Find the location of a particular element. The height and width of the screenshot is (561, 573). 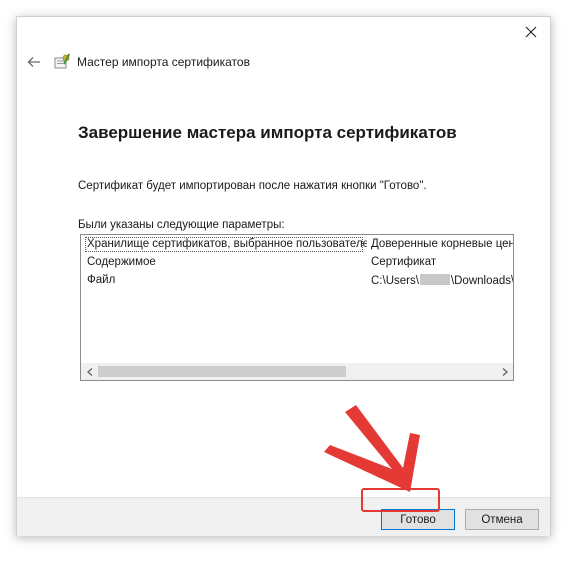

page-title: Завершение мастера импорта сертификатов is located at coordinates (267, 132).